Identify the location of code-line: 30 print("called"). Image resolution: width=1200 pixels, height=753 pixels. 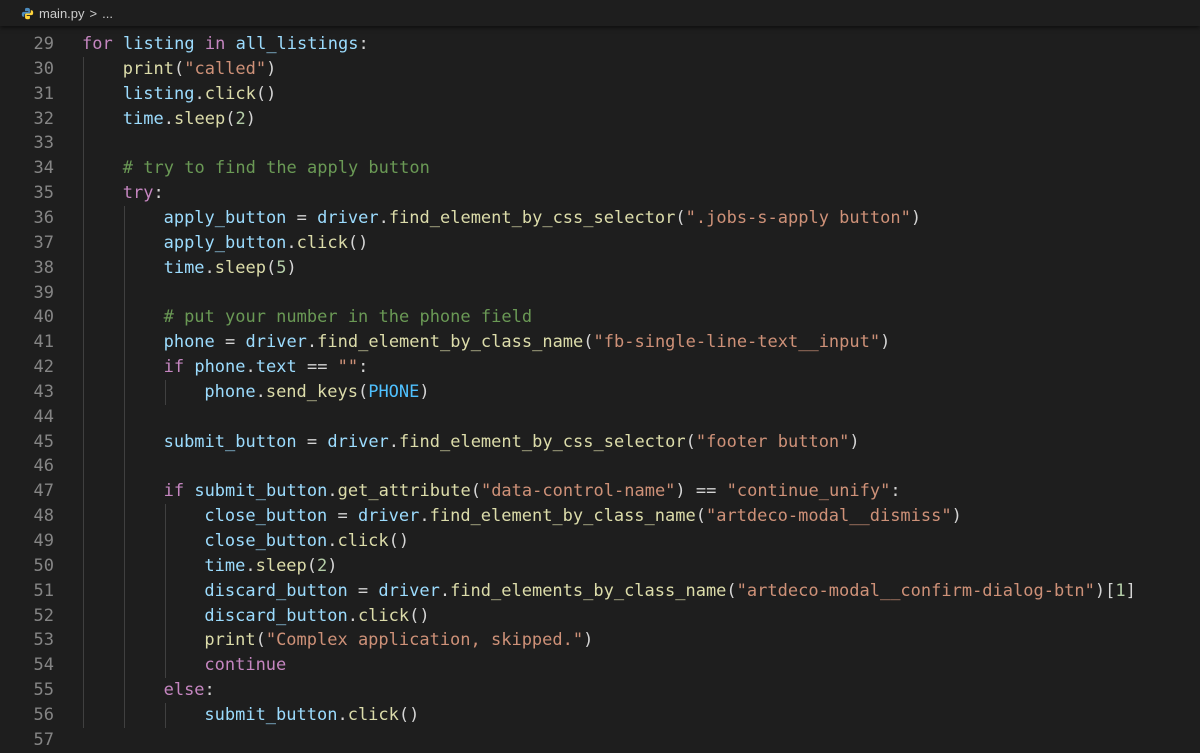
(600, 69).